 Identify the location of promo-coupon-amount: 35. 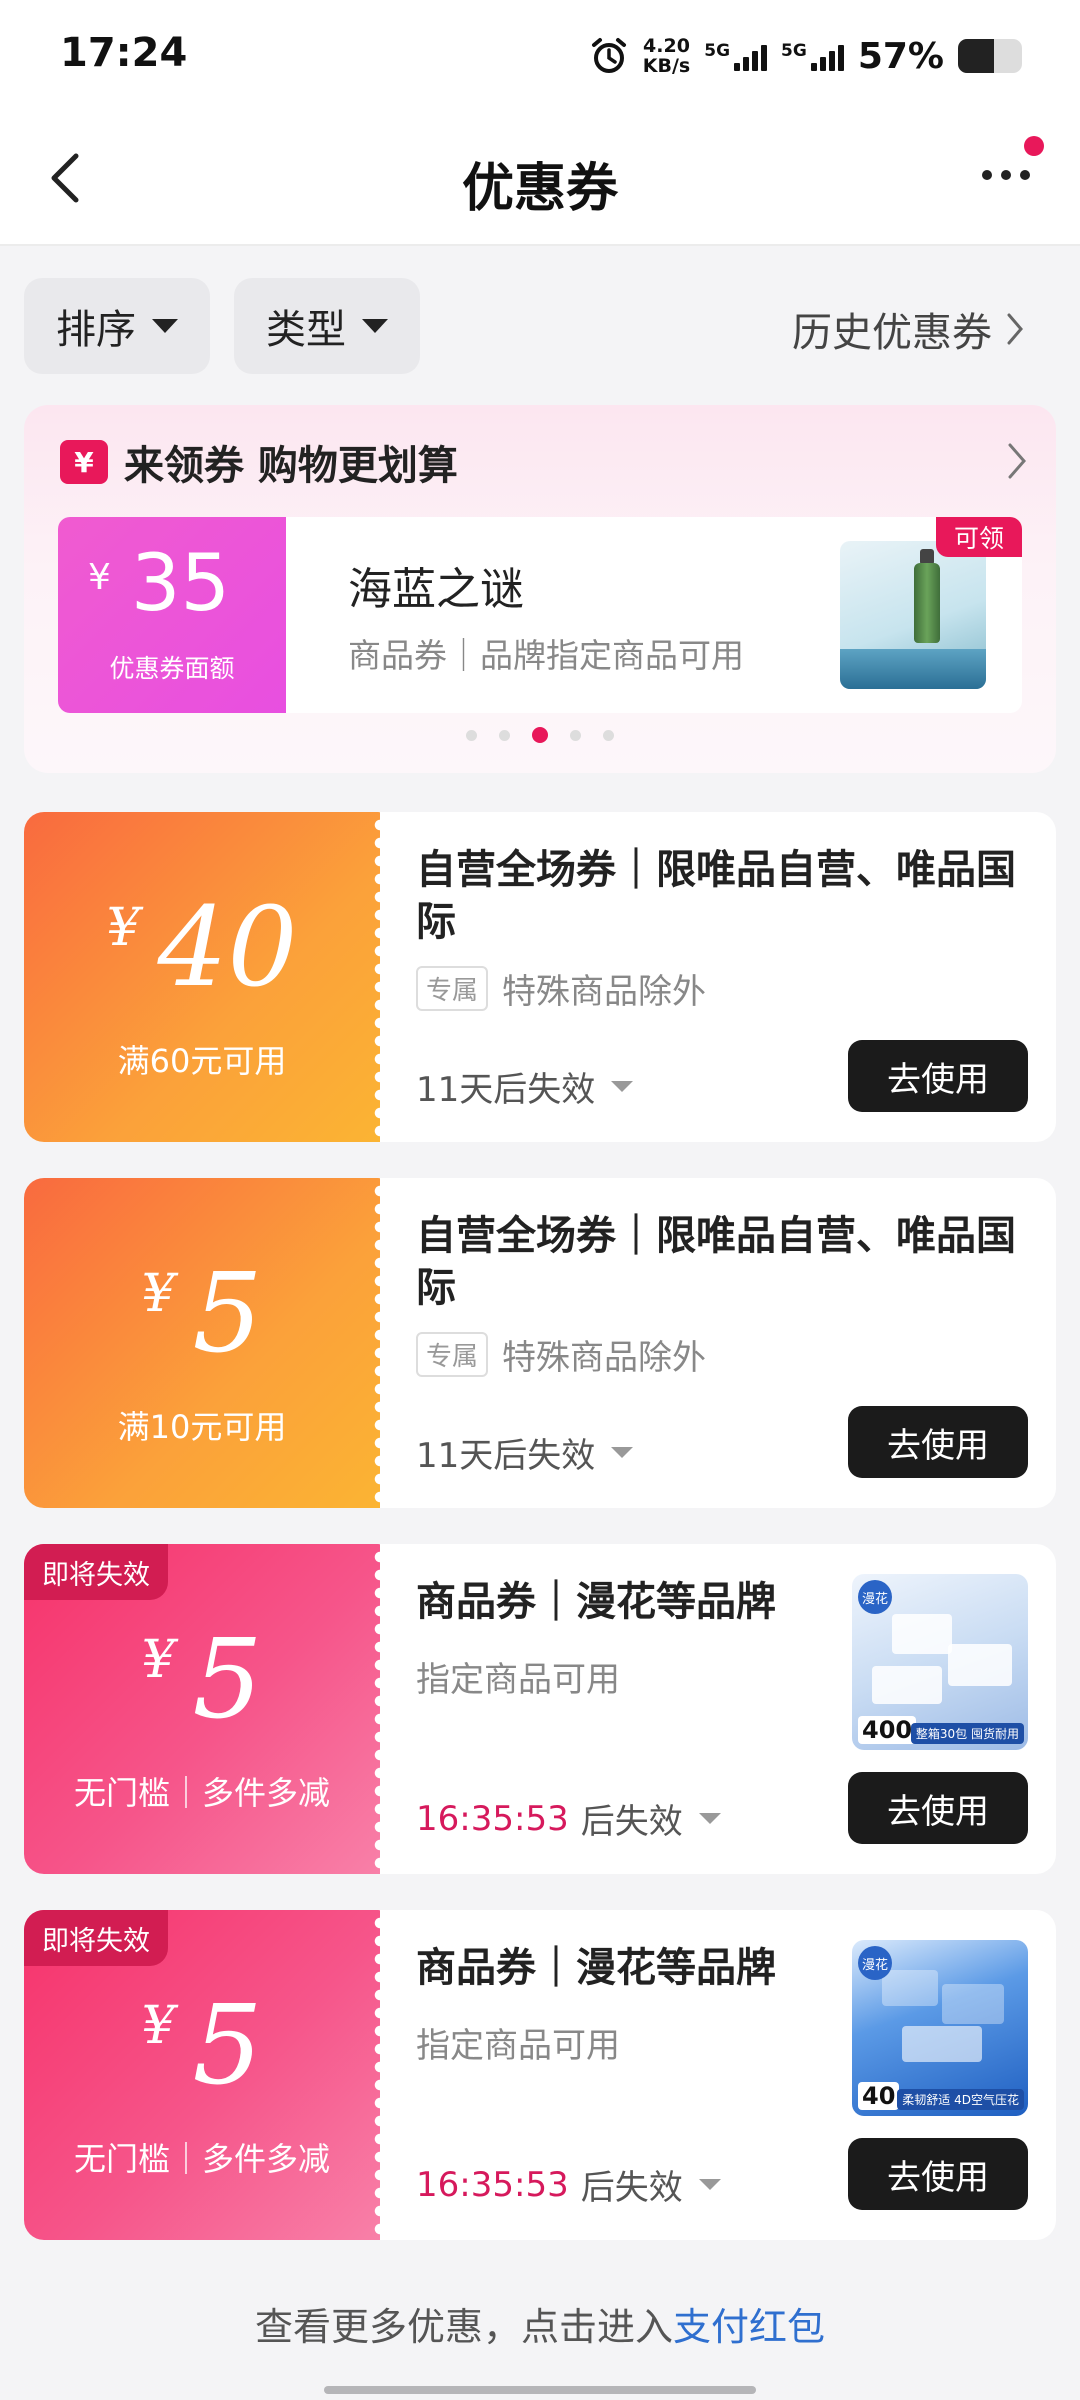
(180, 584).